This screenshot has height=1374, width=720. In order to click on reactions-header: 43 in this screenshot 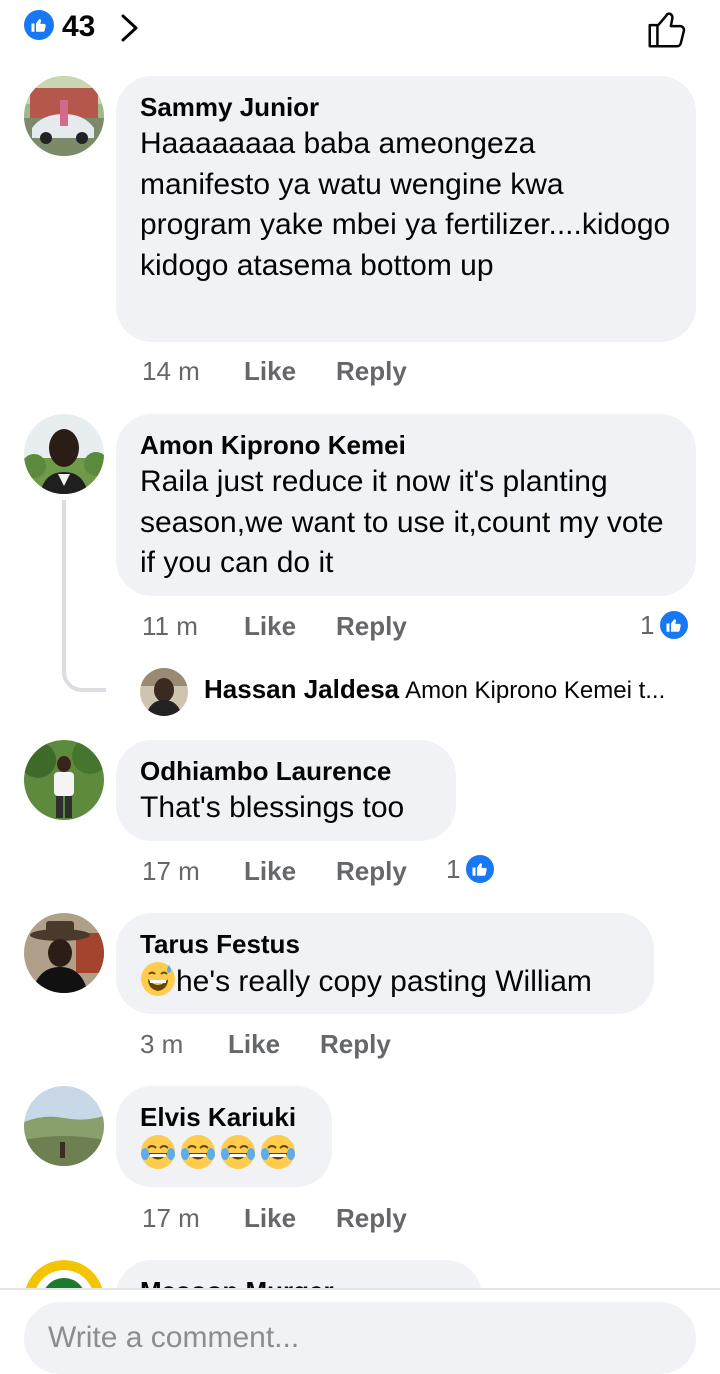, I will do `click(360, 28)`.